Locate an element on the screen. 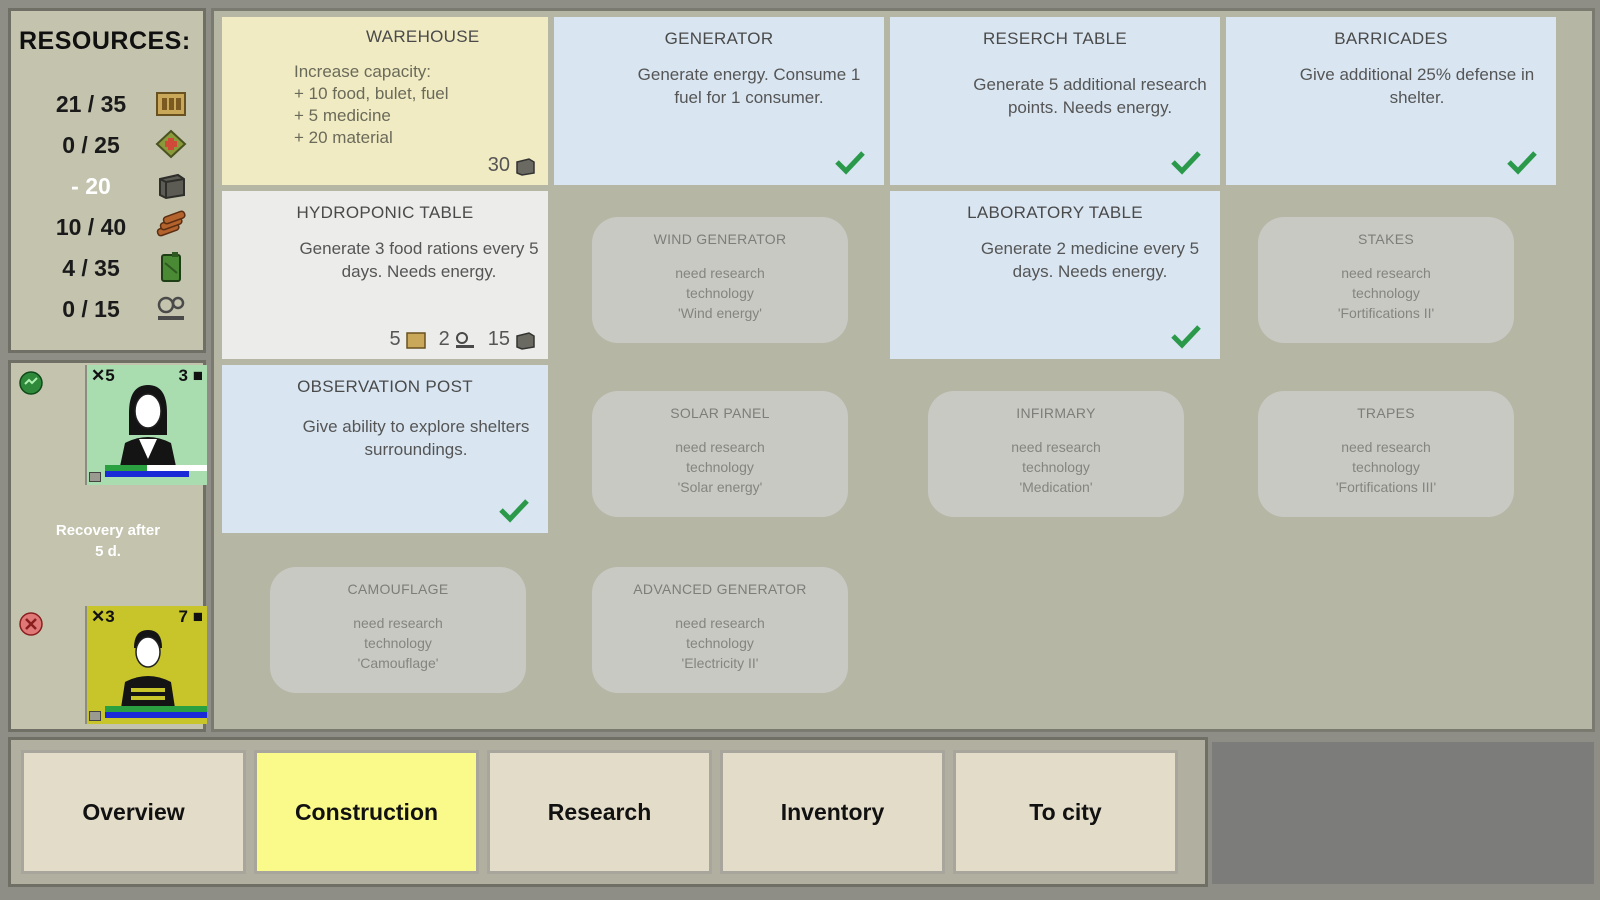 The image size is (1600, 900). warehouse-desc-line-1: Increase capacity: is located at coordinates (363, 71).